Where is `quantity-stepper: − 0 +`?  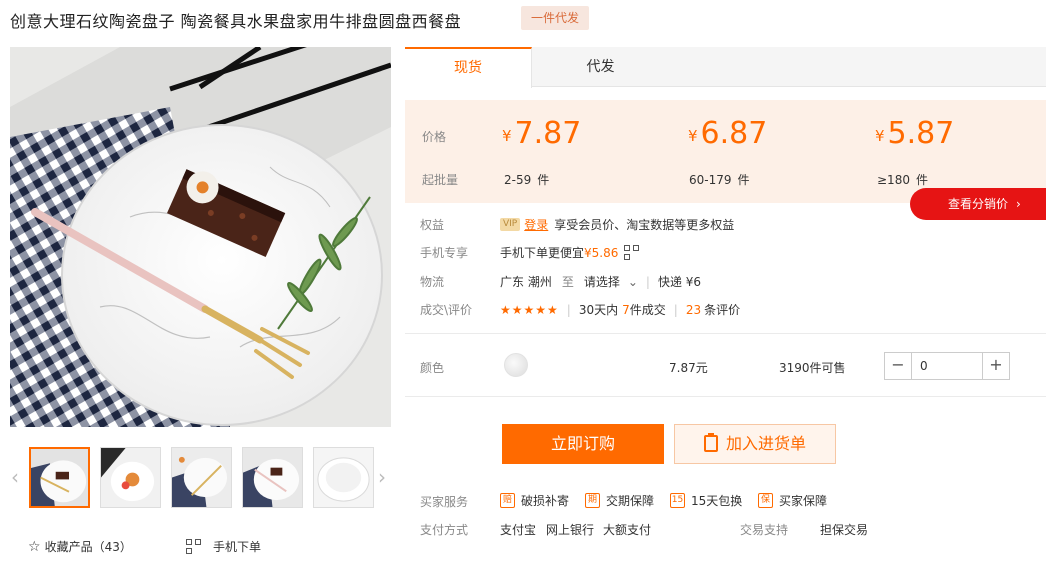 quantity-stepper: − 0 + is located at coordinates (947, 366).